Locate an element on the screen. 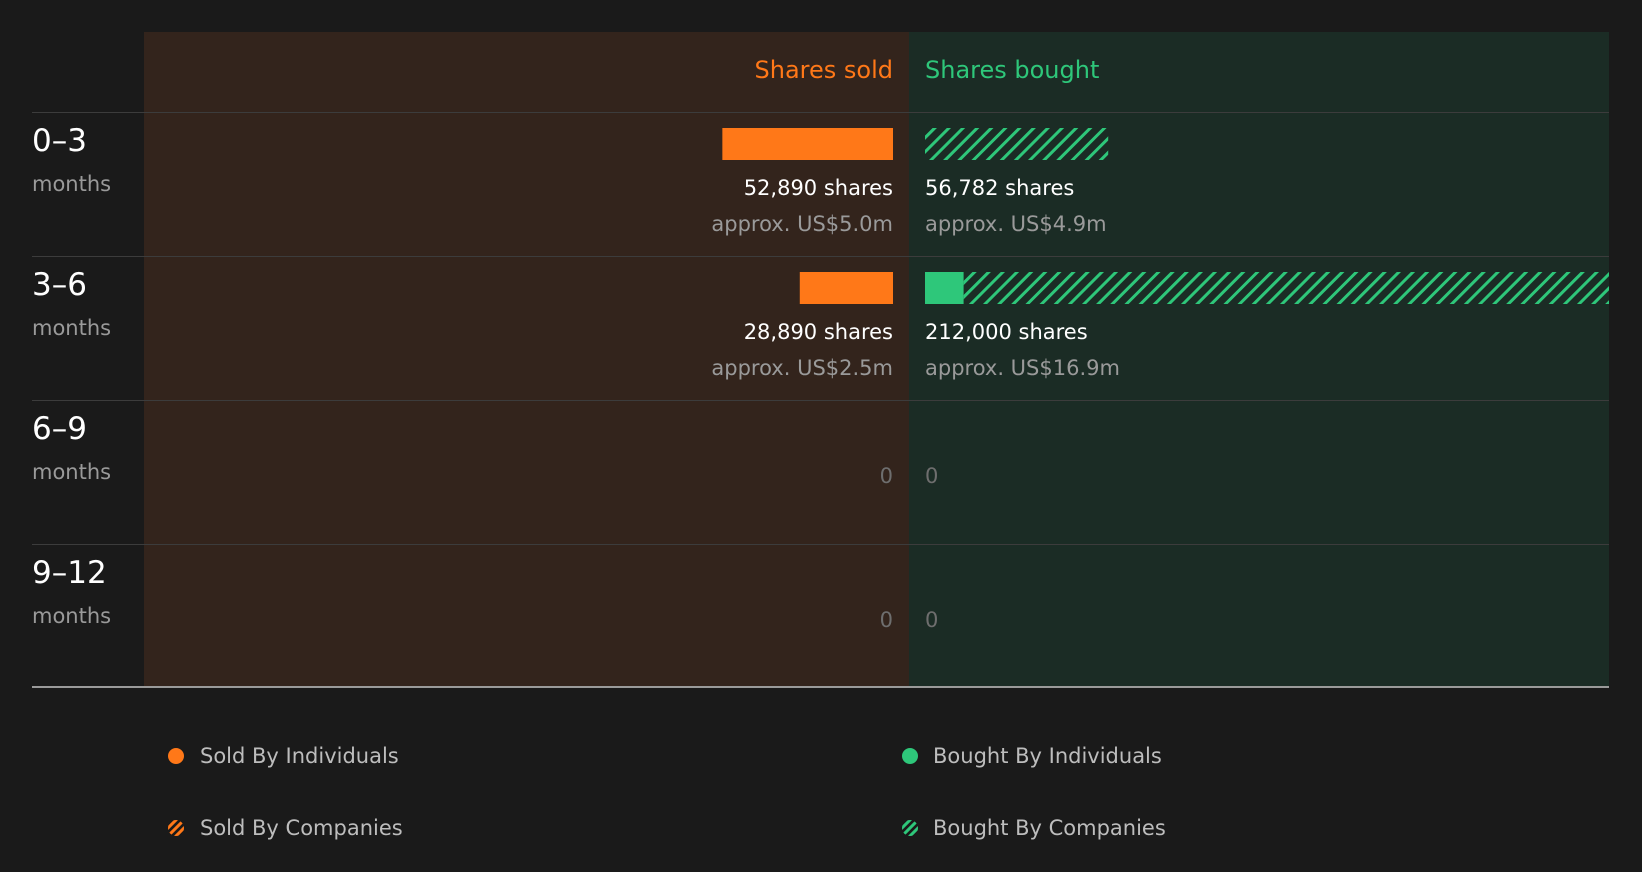 Image resolution: width=1642 pixels, height=872 pixels. legend-bought-individuals-swatch is located at coordinates (910, 756).